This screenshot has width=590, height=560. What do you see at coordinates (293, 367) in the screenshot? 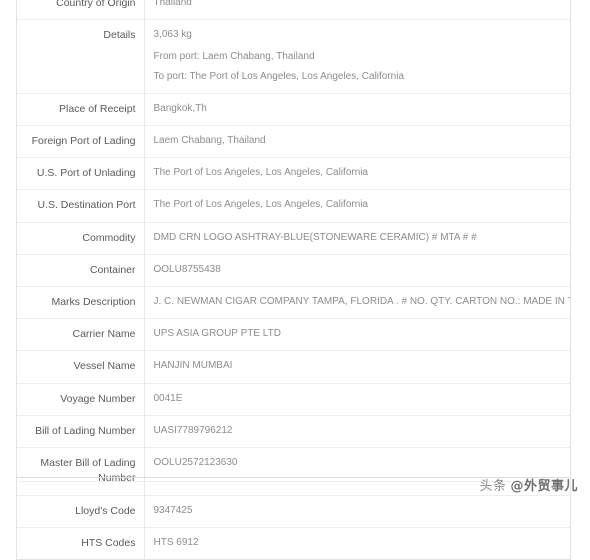
I see `table-row-vessel-name: Vessel Name HANJIN MUMBAI` at bounding box center [293, 367].